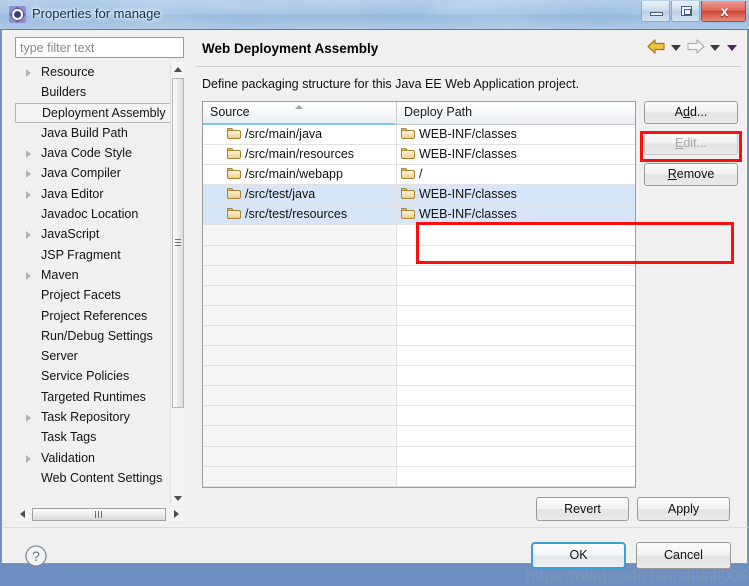  I want to click on horizontal-scroll-thumb, so click(99, 514).